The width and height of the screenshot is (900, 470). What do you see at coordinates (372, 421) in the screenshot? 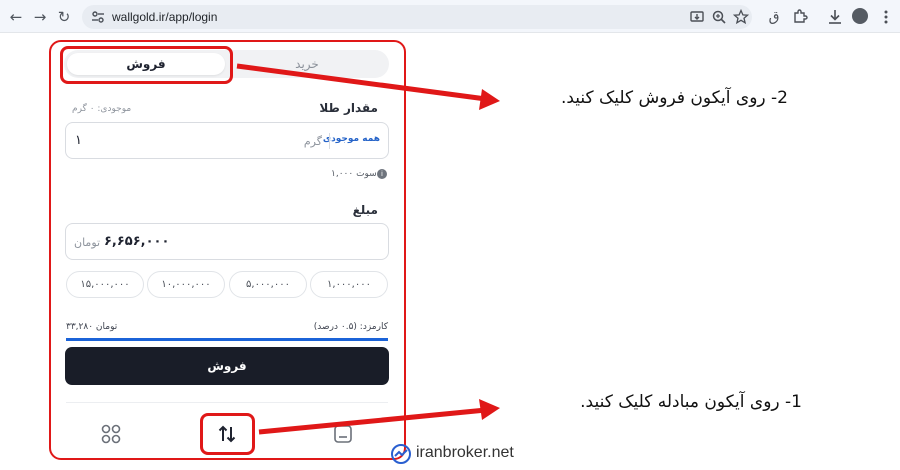
I see `arrow-to-exchange-icon` at bounding box center [372, 421].